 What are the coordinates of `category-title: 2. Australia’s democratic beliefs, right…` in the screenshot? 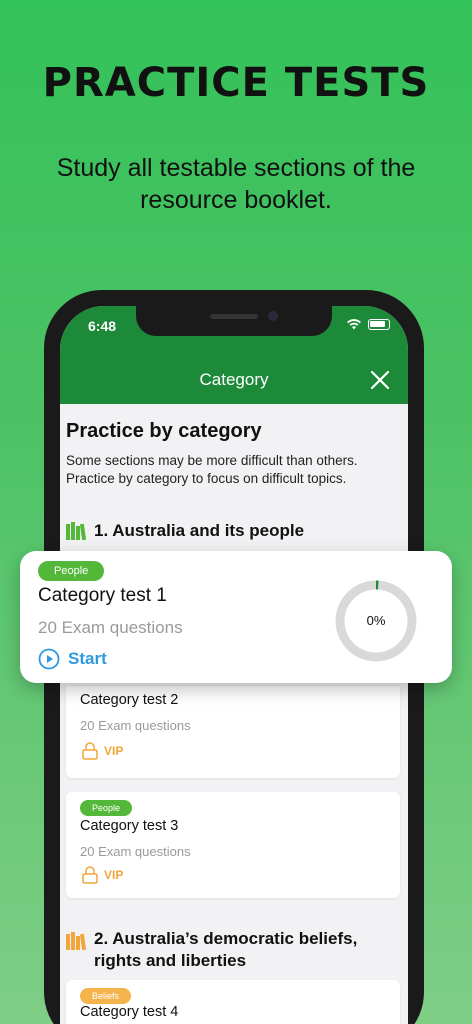 It's located at (231, 950).